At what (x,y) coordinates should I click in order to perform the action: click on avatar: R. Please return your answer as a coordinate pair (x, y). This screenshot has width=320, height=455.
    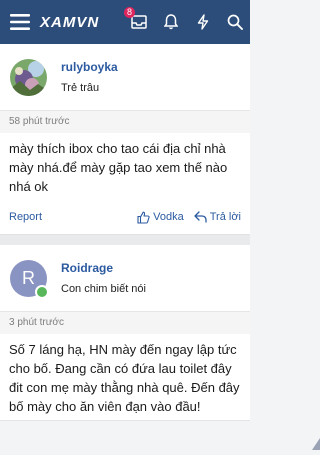
    Looking at the image, I should click on (28, 278).